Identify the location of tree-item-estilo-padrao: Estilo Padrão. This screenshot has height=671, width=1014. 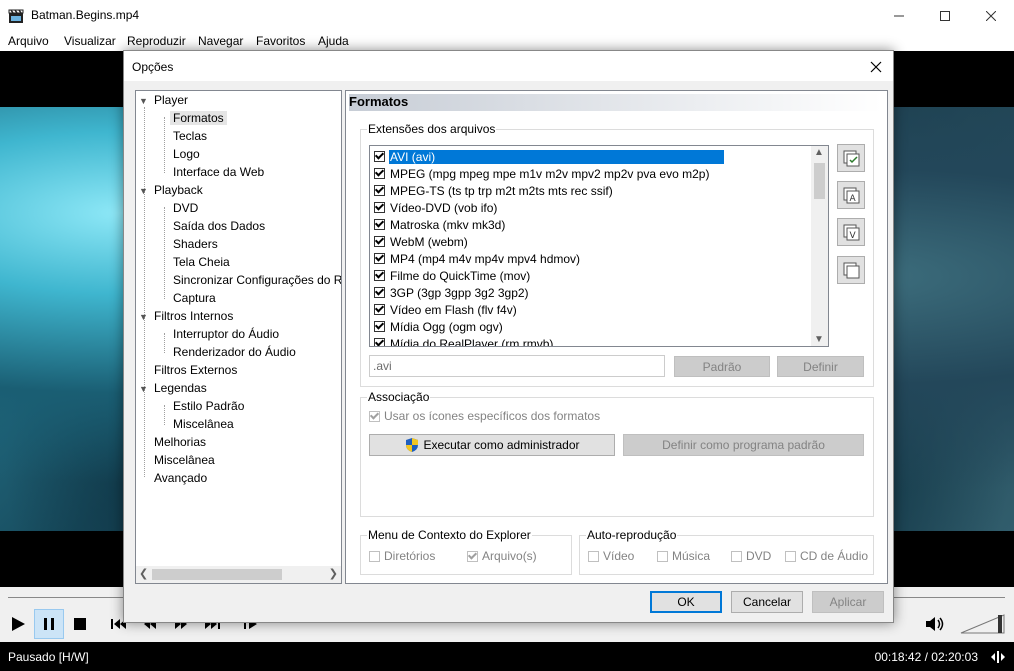
(208, 406).